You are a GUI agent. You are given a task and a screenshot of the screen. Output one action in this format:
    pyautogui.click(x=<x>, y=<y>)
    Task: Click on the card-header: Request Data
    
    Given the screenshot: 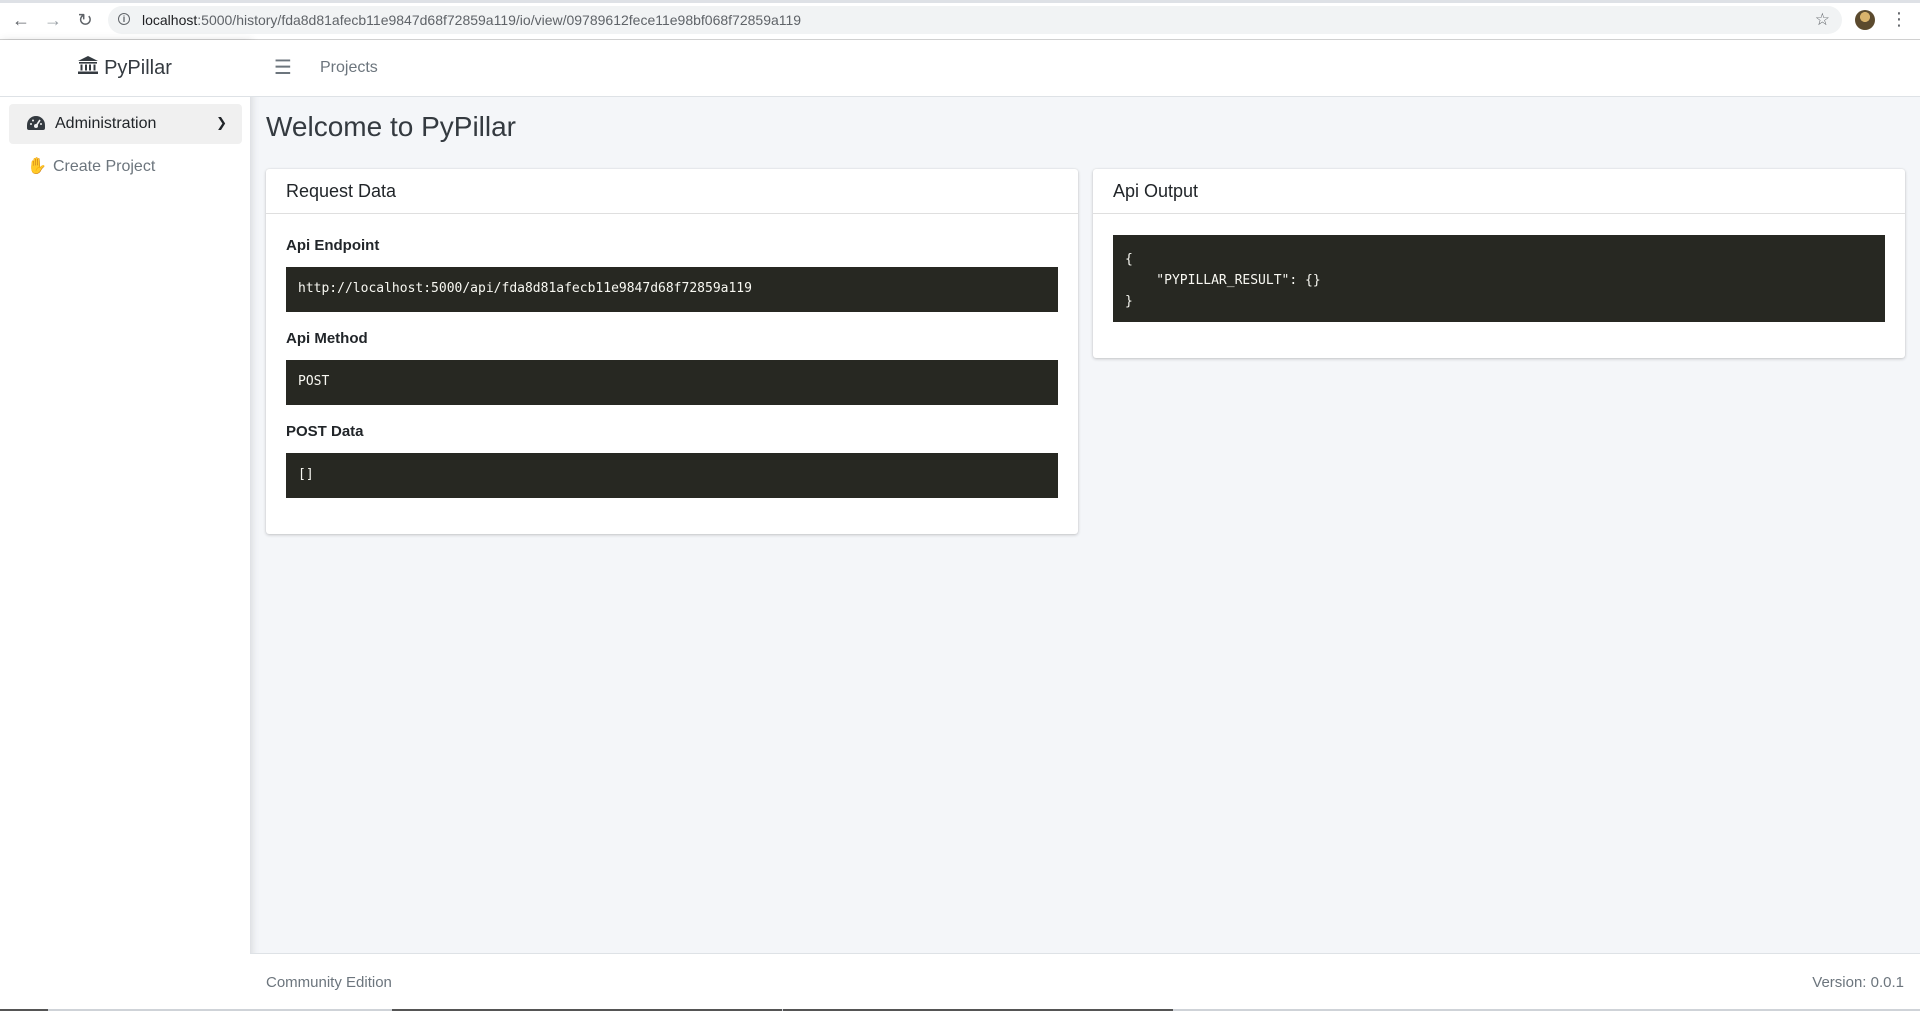 What is the action you would take?
    pyautogui.click(x=672, y=191)
    